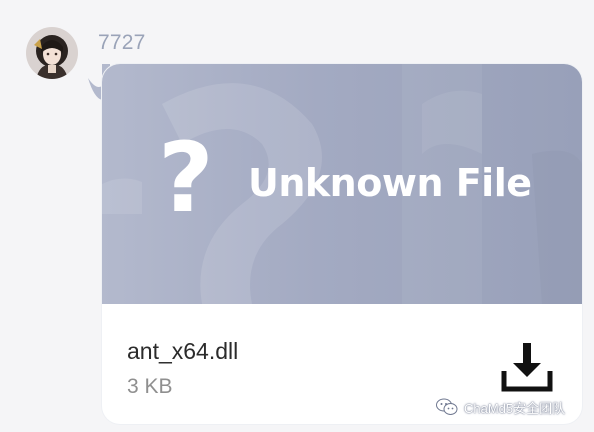  What do you see at coordinates (122, 42) in the screenshot?
I see `sender-name: 7727` at bounding box center [122, 42].